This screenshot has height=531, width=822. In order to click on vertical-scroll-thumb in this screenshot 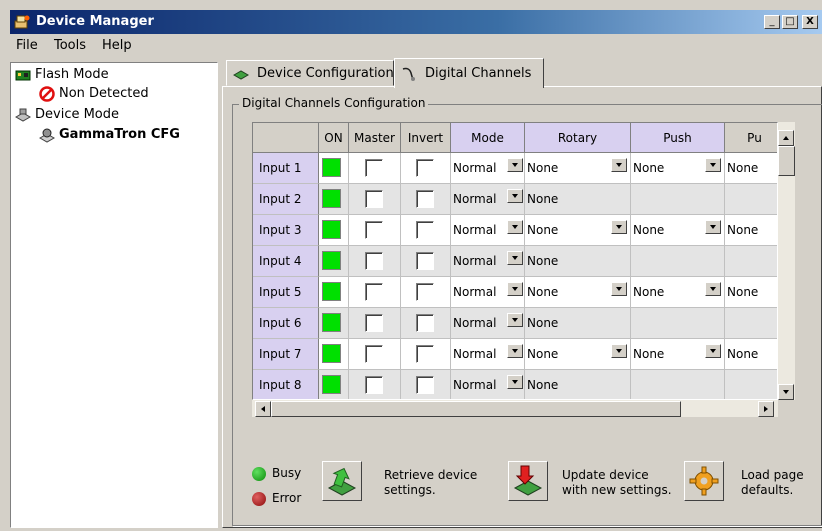, I will do `click(786, 161)`.